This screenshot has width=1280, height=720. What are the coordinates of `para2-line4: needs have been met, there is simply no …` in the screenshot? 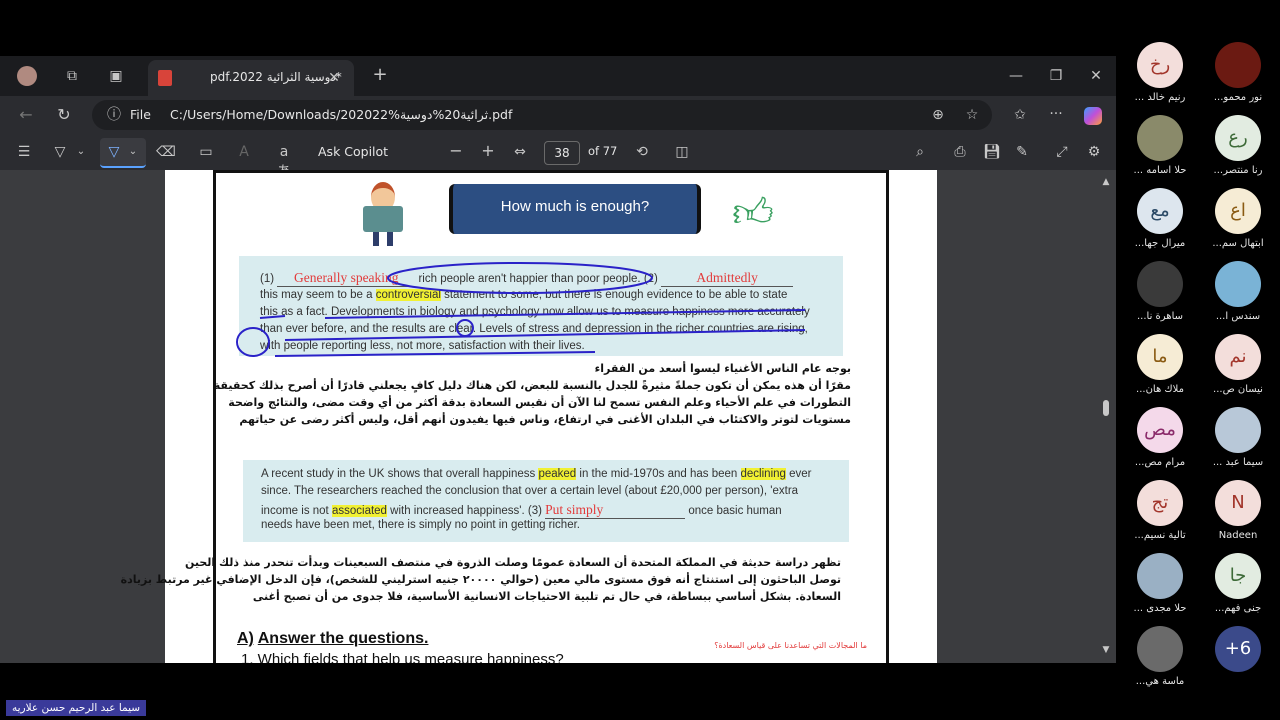 It's located at (420, 525).